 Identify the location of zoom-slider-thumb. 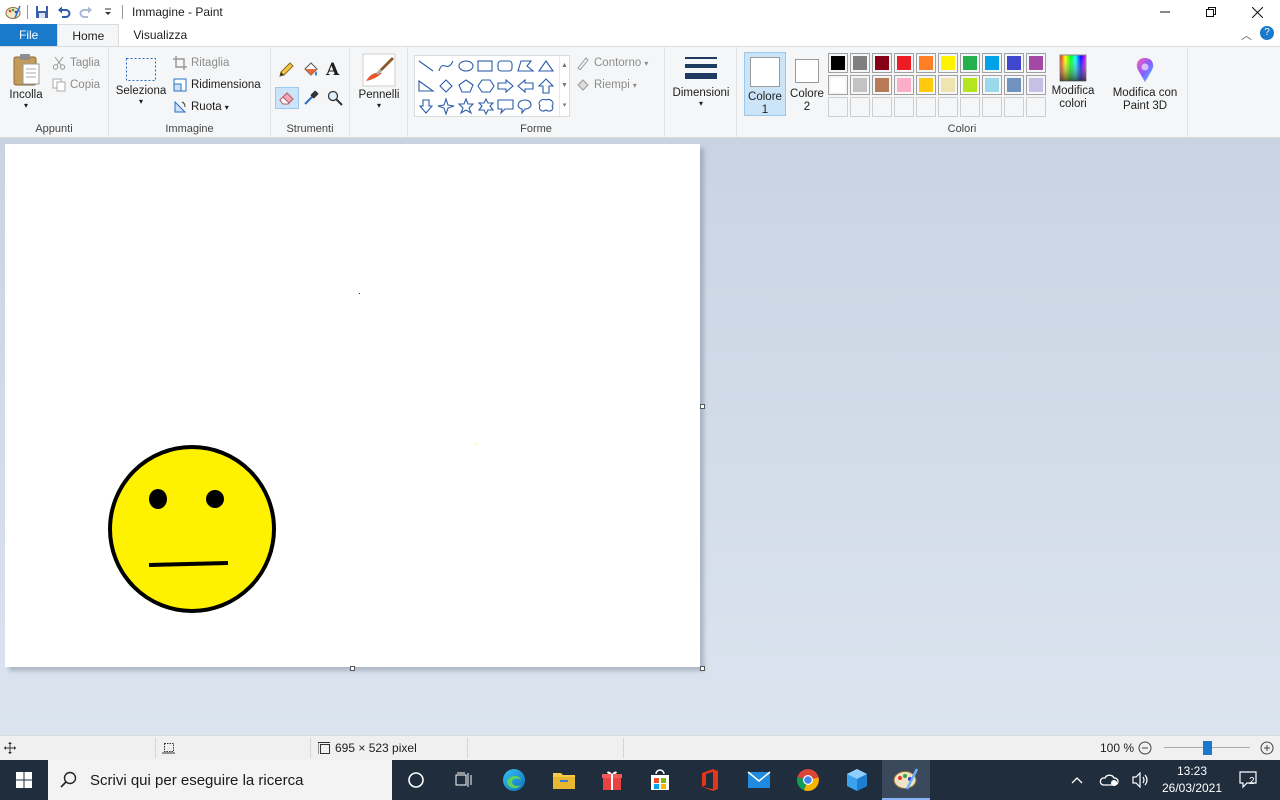
(1207, 748).